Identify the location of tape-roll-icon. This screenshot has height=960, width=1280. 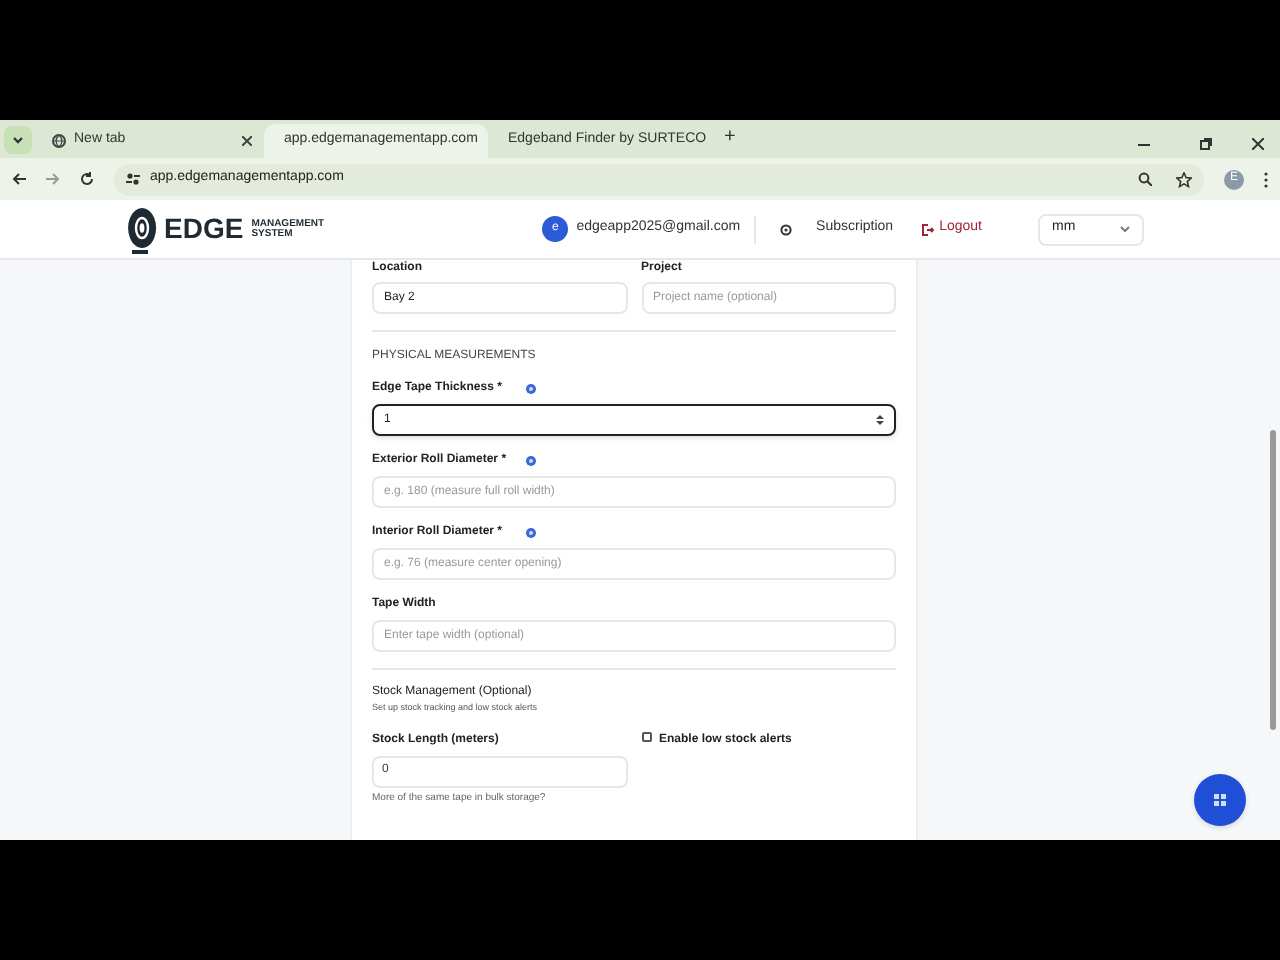
(142, 229).